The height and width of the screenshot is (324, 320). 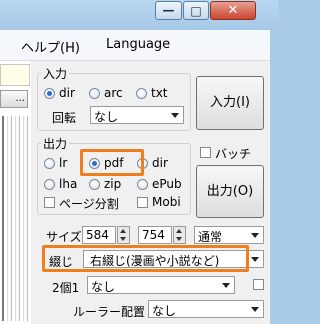 I want to click on menu-bar: ヘルプ(H) Language, so click(x=135, y=45).